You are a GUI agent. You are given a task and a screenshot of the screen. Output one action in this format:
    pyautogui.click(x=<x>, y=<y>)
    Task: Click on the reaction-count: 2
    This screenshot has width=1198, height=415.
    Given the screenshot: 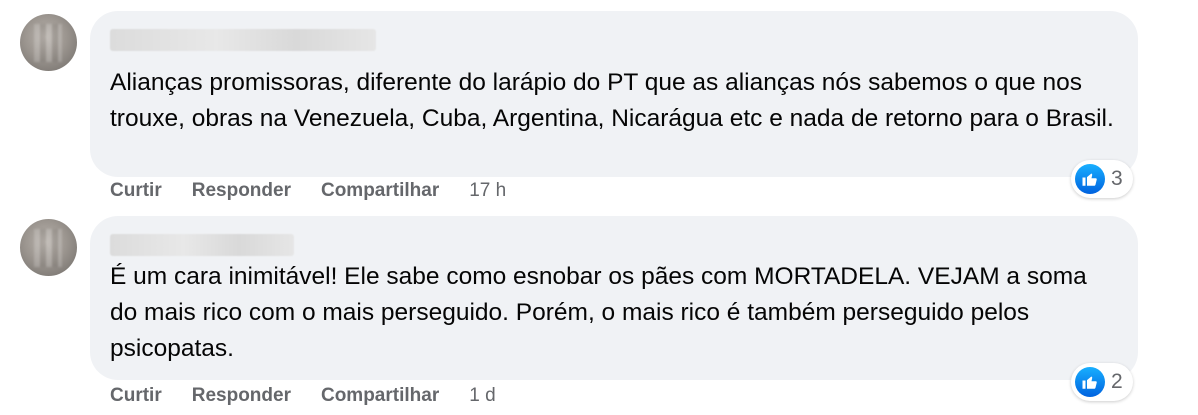 What is the action you would take?
    pyautogui.click(x=1117, y=381)
    